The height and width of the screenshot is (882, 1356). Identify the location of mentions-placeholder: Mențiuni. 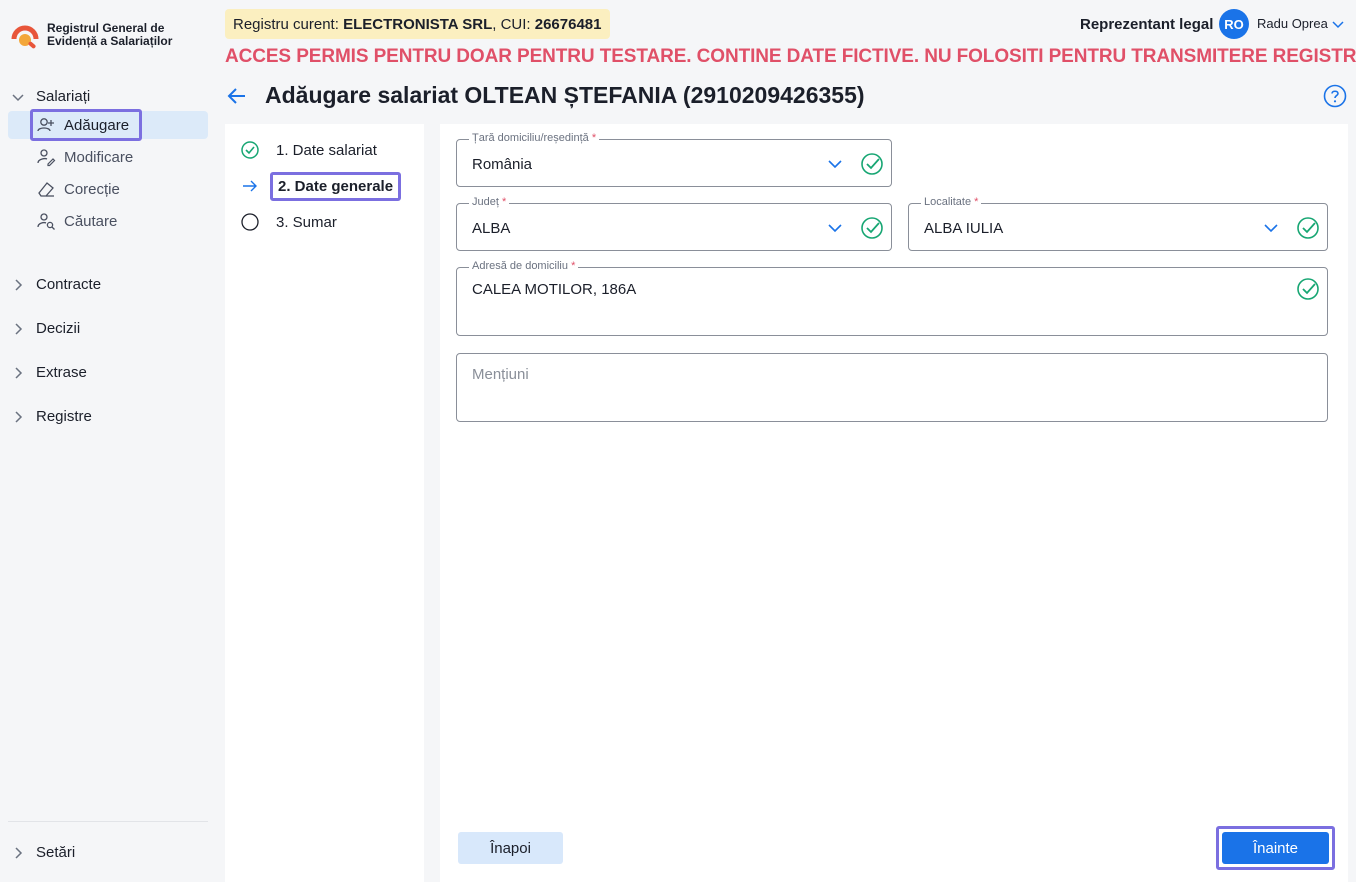
(500, 374).